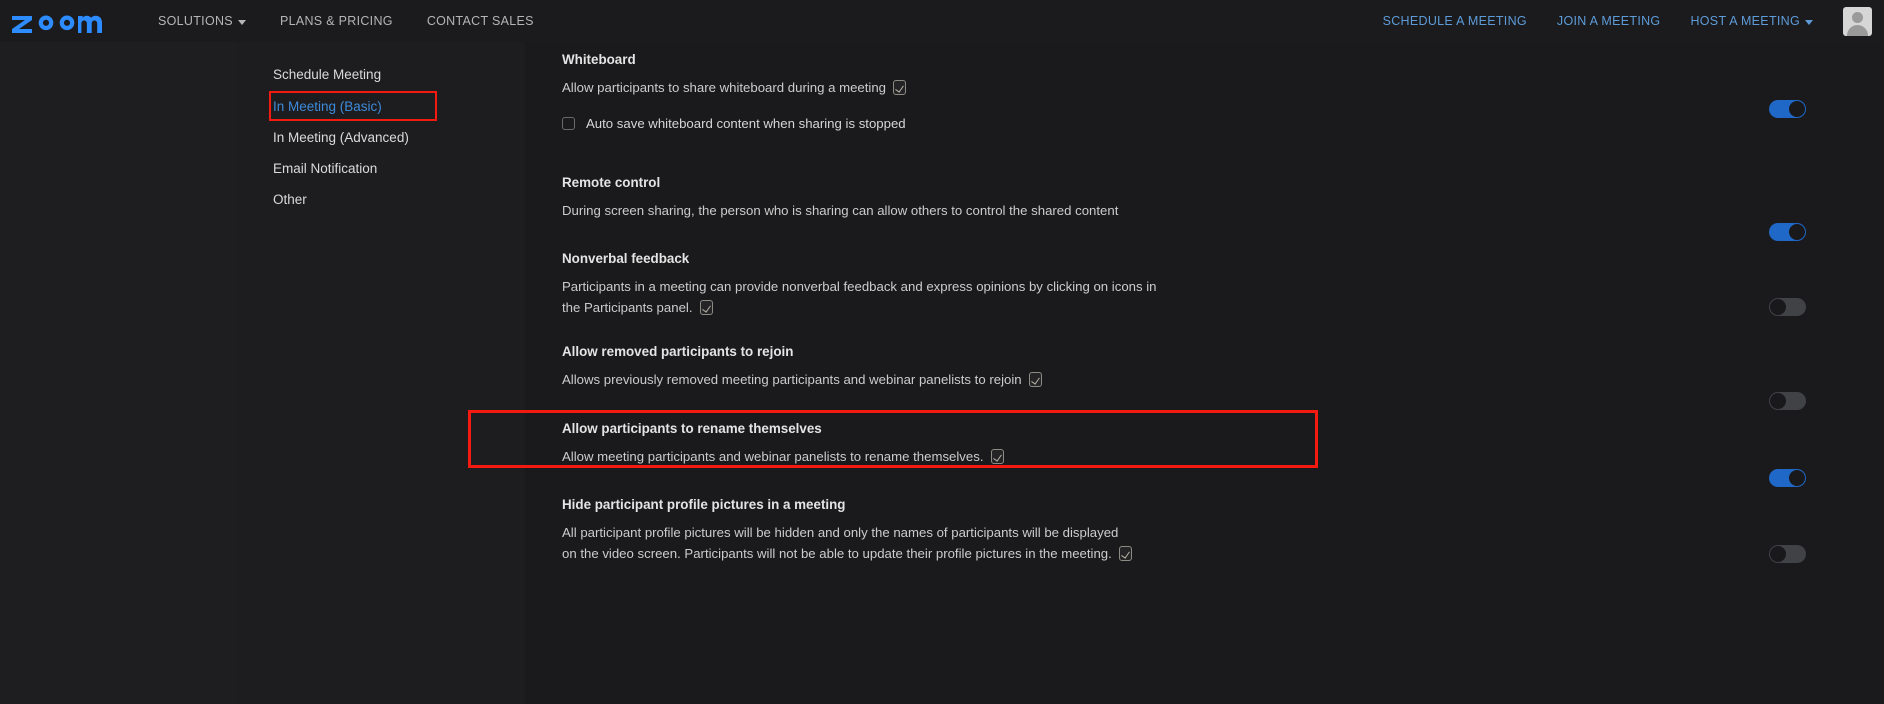 The height and width of the screenshot is (704, 1884). Describe the element at coordinates (599, 59) in the screenshot. I see `setting-title: Whiteboard` at that location.